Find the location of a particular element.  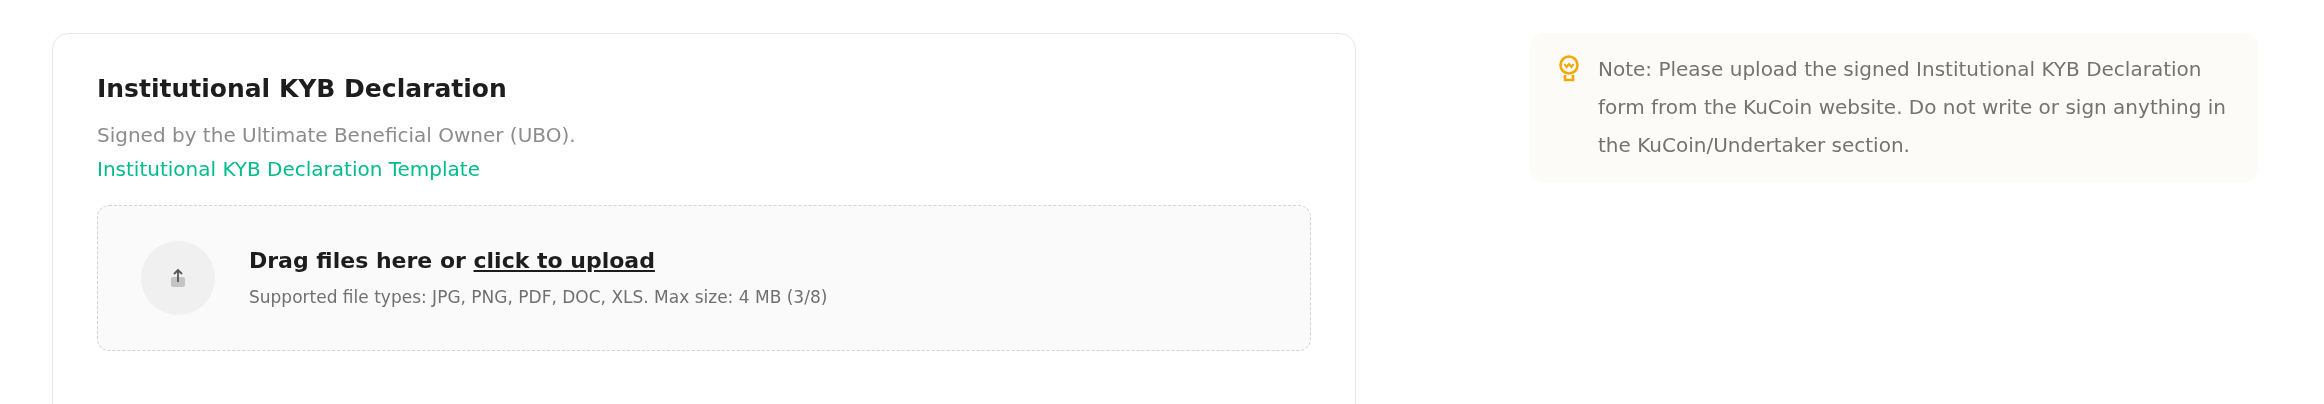

section-title: Institutional KYB Declaration is located at coordinates (302, 88).